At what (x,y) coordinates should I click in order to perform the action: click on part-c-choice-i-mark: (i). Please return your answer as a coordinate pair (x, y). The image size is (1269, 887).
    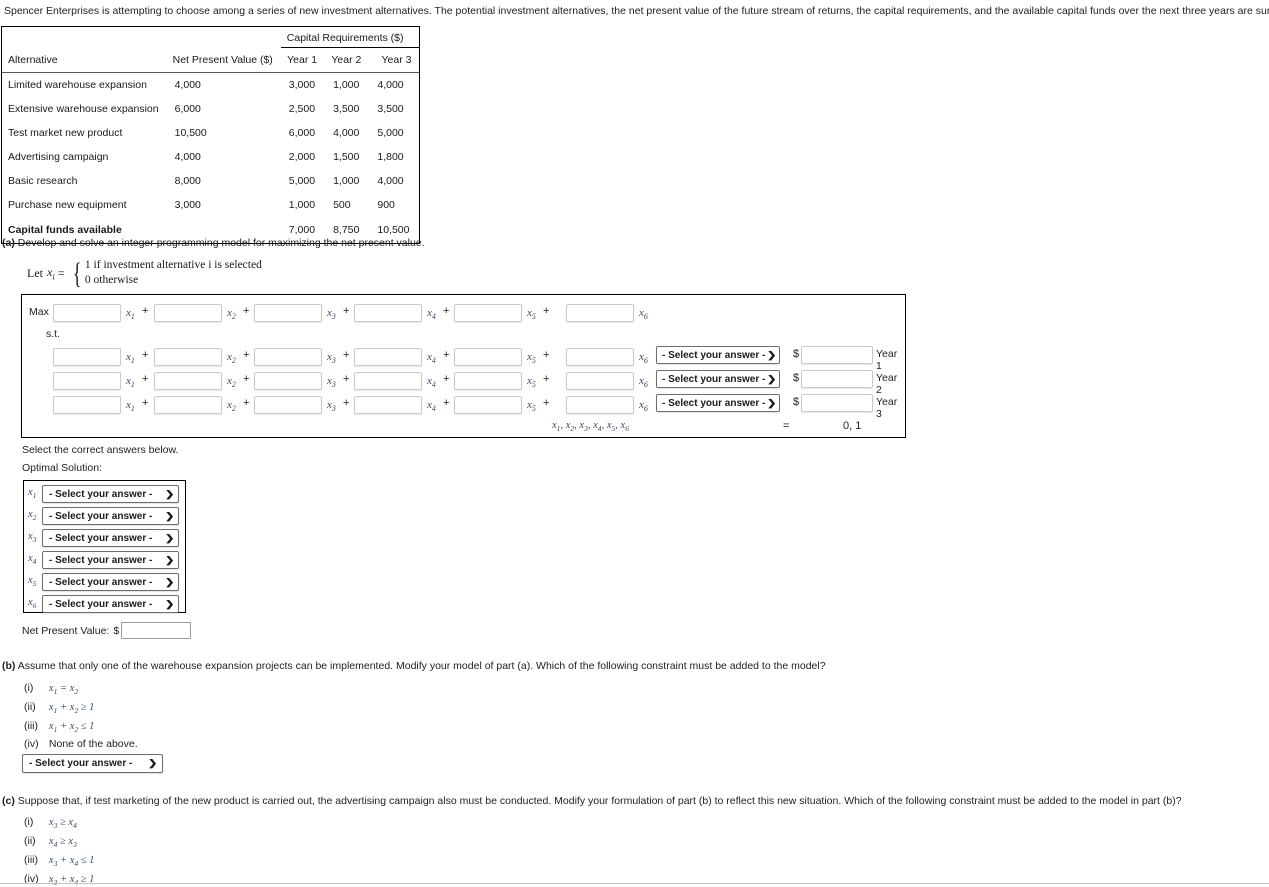
    Looking at the image, I should click on (29, 822).